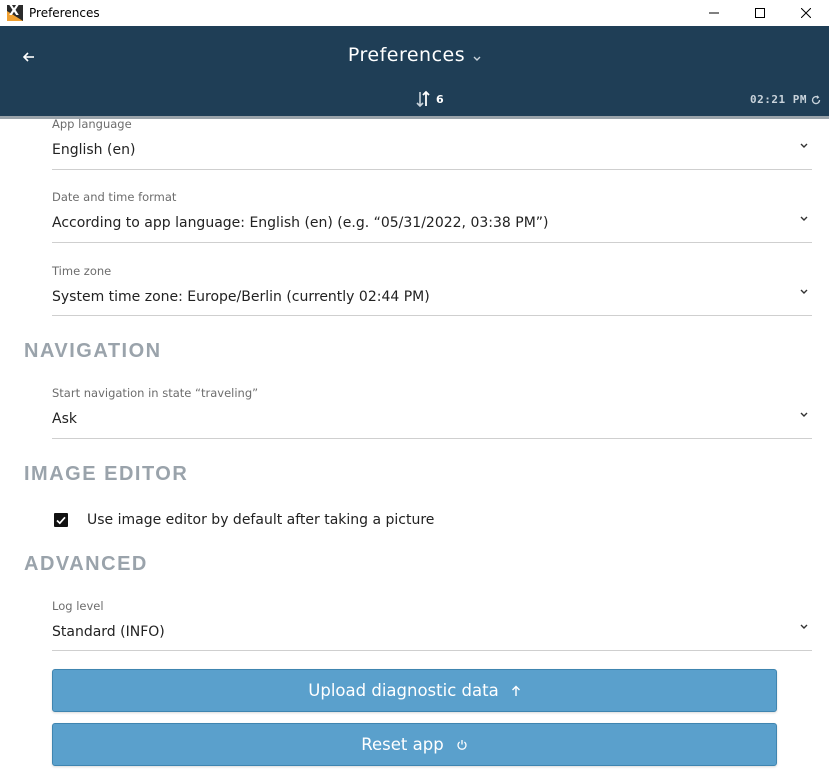  I want to click on window-controls, so click(760, 13).